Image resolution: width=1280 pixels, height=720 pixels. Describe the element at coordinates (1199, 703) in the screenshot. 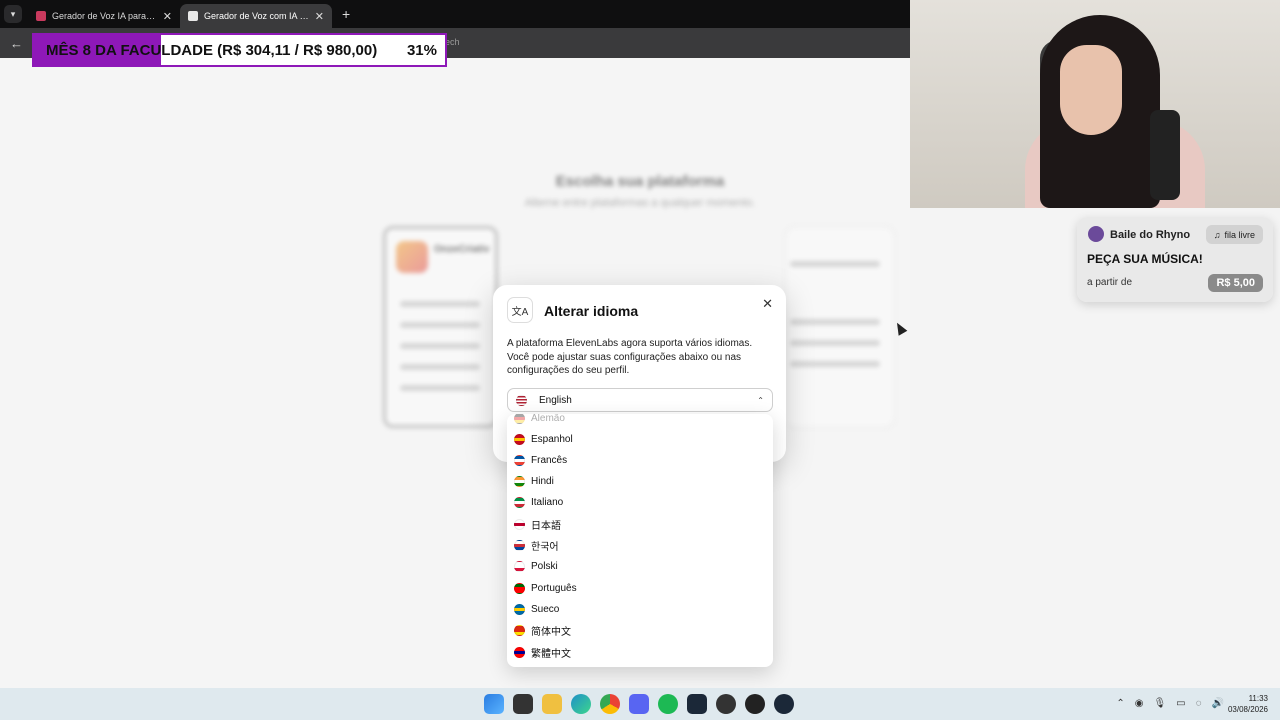

I see `wifi-icon: ◌` at that location.